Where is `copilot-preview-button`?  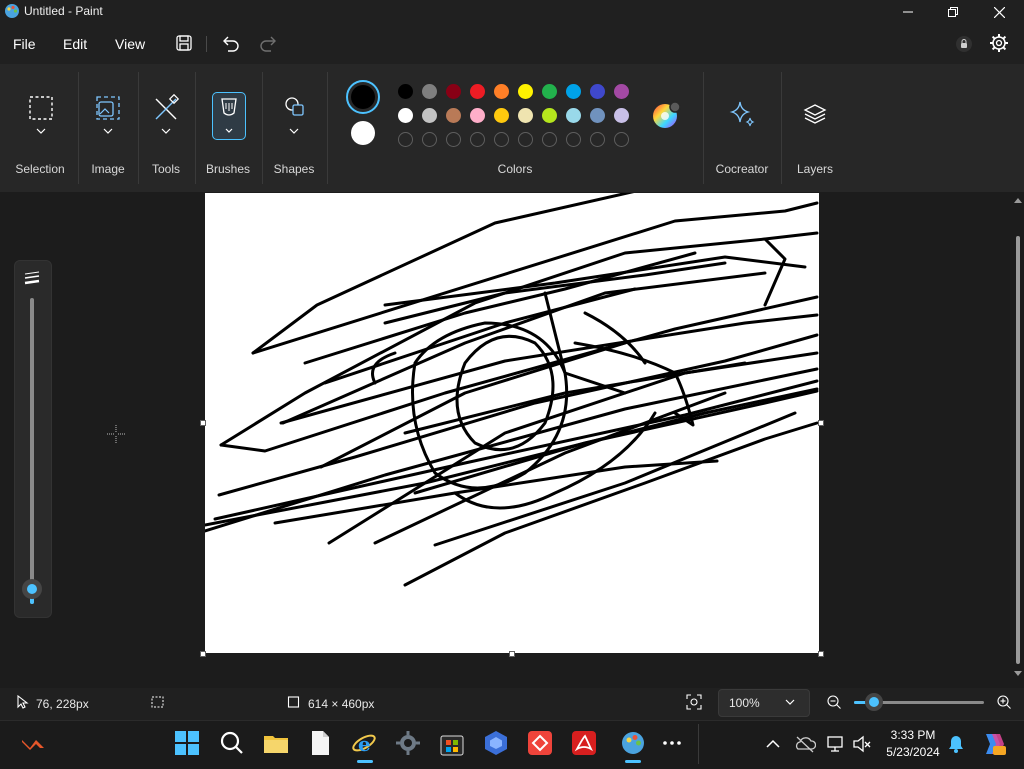 copilot-preview-button is located at coordinates (993, 744).